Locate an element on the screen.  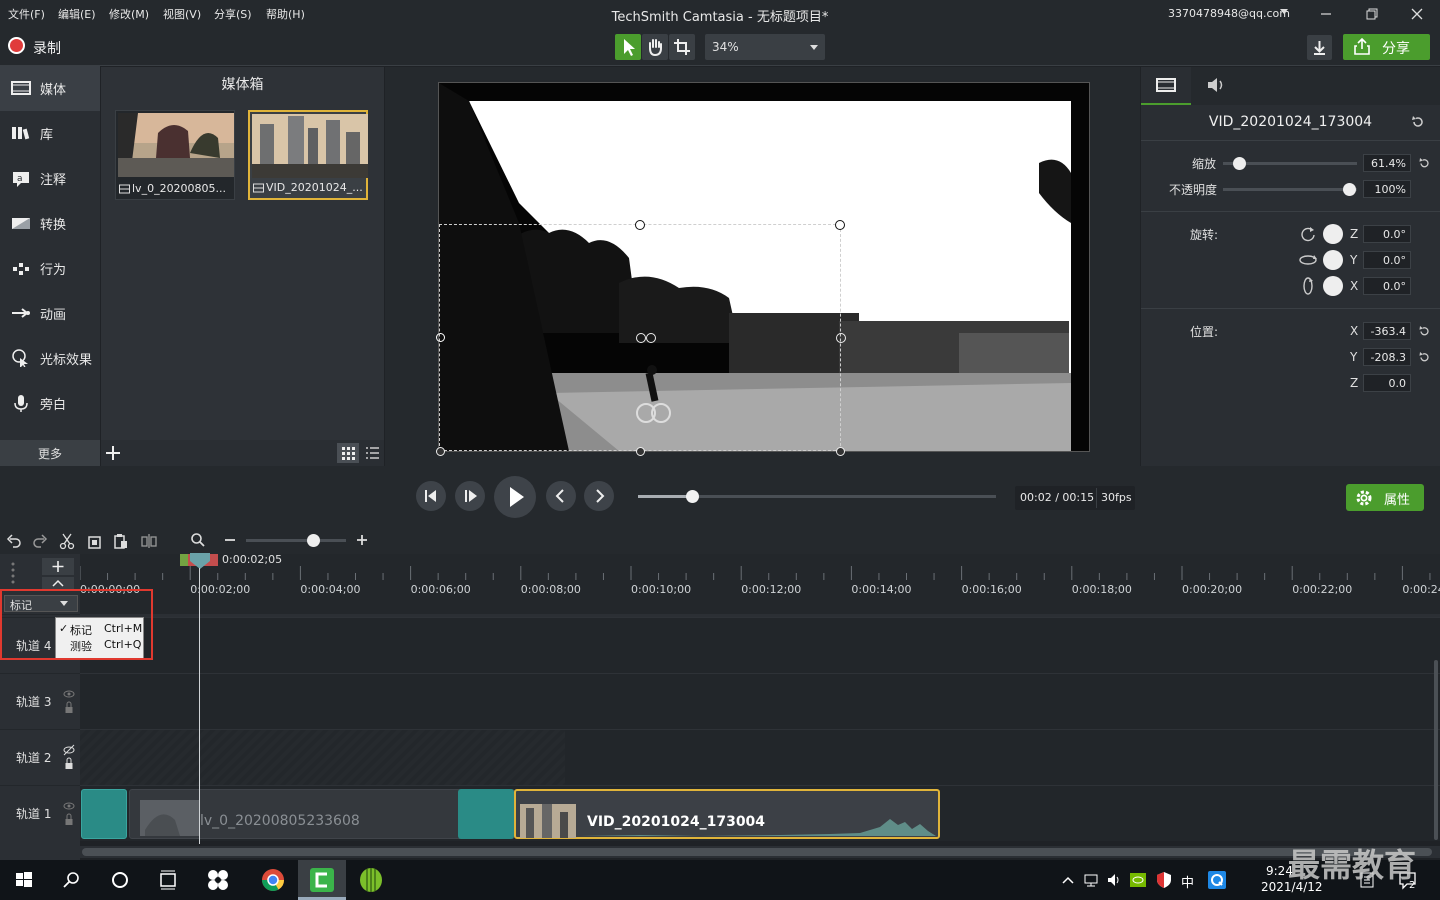
chevron-up-icon is located at coordinates (1068, 880).